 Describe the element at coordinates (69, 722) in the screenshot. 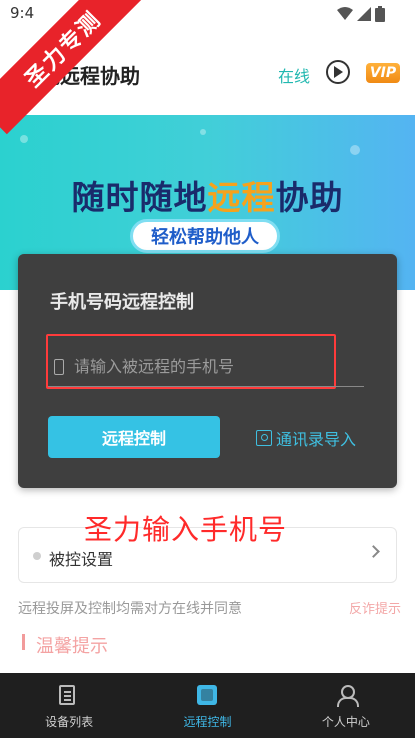

I see `nav-label: 设备列表` at that location.